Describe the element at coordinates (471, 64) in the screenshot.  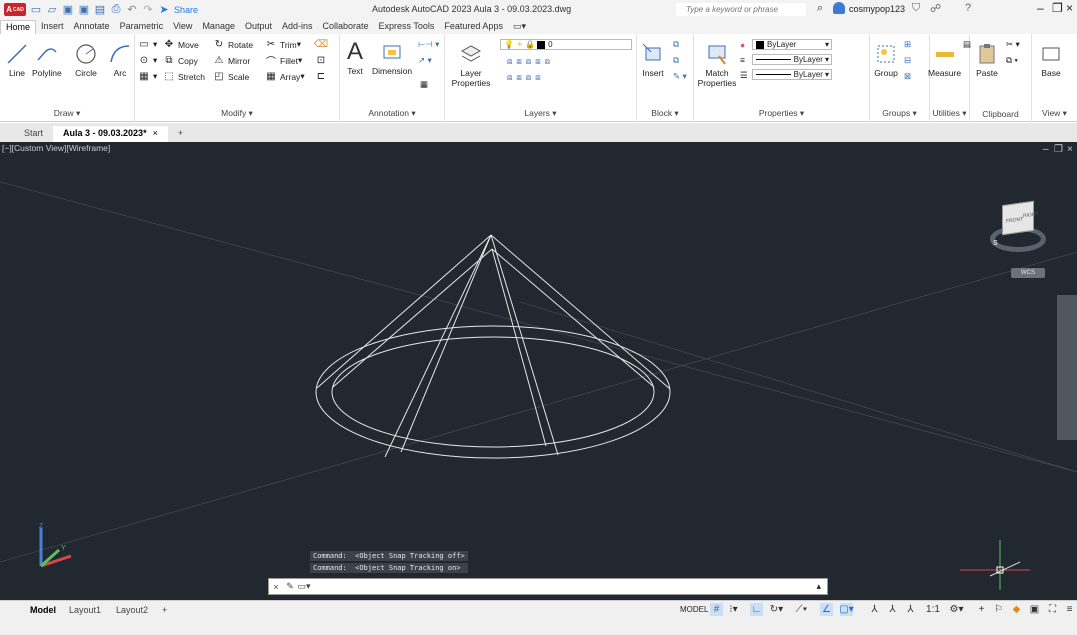
I see `layer-properties-button: Layer Properties` at that location.